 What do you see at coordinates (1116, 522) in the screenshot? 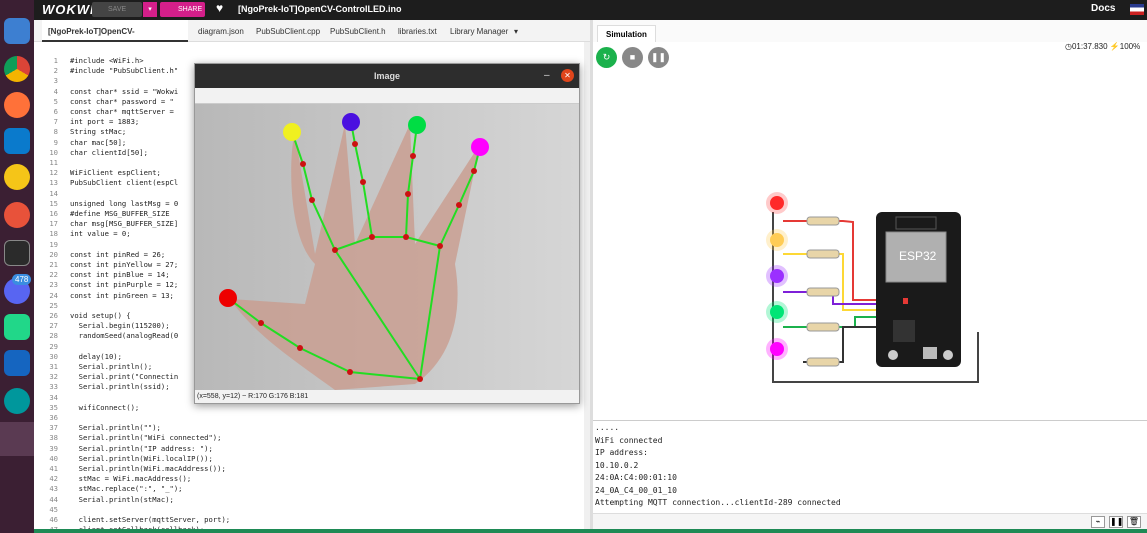
I see `pause-serial-icon: ❚❚` at bounding box center [1116, 522].